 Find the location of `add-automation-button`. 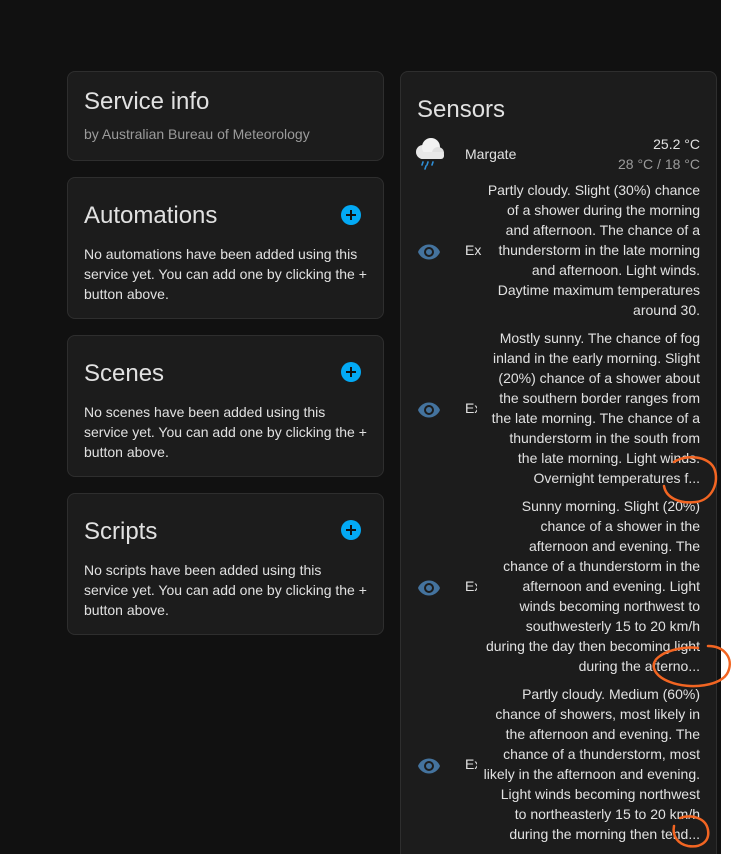

add-automation-button is located at coordinates (351, 215).